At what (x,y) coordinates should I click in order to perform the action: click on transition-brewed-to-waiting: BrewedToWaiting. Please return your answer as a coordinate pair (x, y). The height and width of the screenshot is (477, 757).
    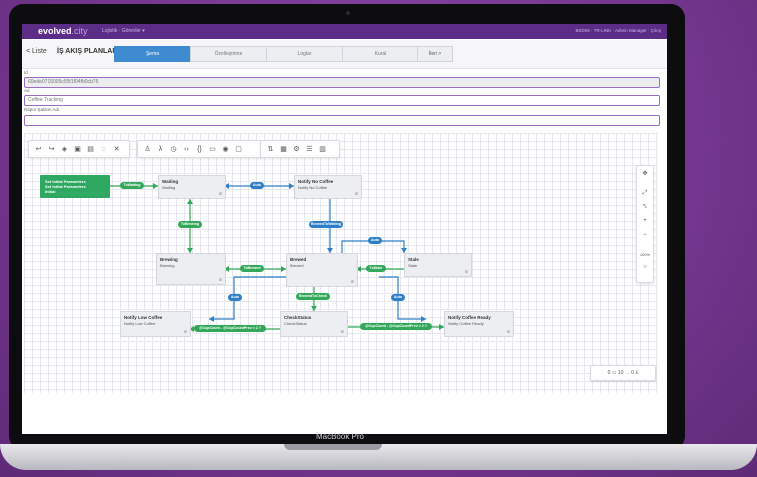
    Looking at the image, I should click on (326, 224).